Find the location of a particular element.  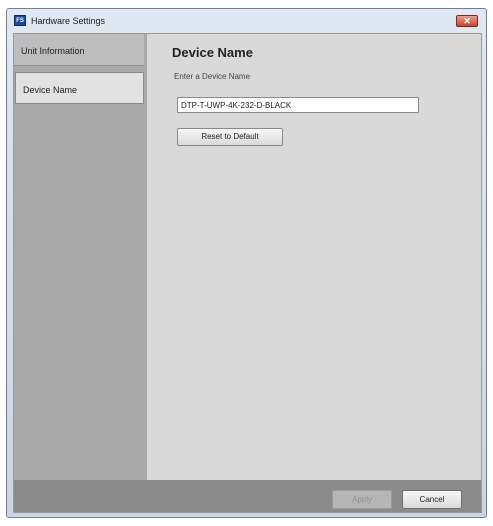

page-title: Device Name is located at coordinates (212, 52).